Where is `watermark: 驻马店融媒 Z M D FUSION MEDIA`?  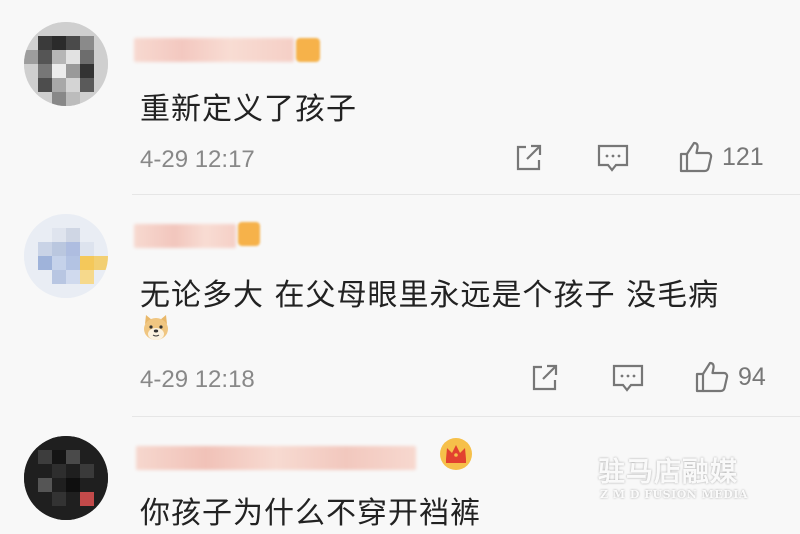
watermark: 驻马店融媒 Z M D FUSION MEDIA is located at coordinates (698, 479).